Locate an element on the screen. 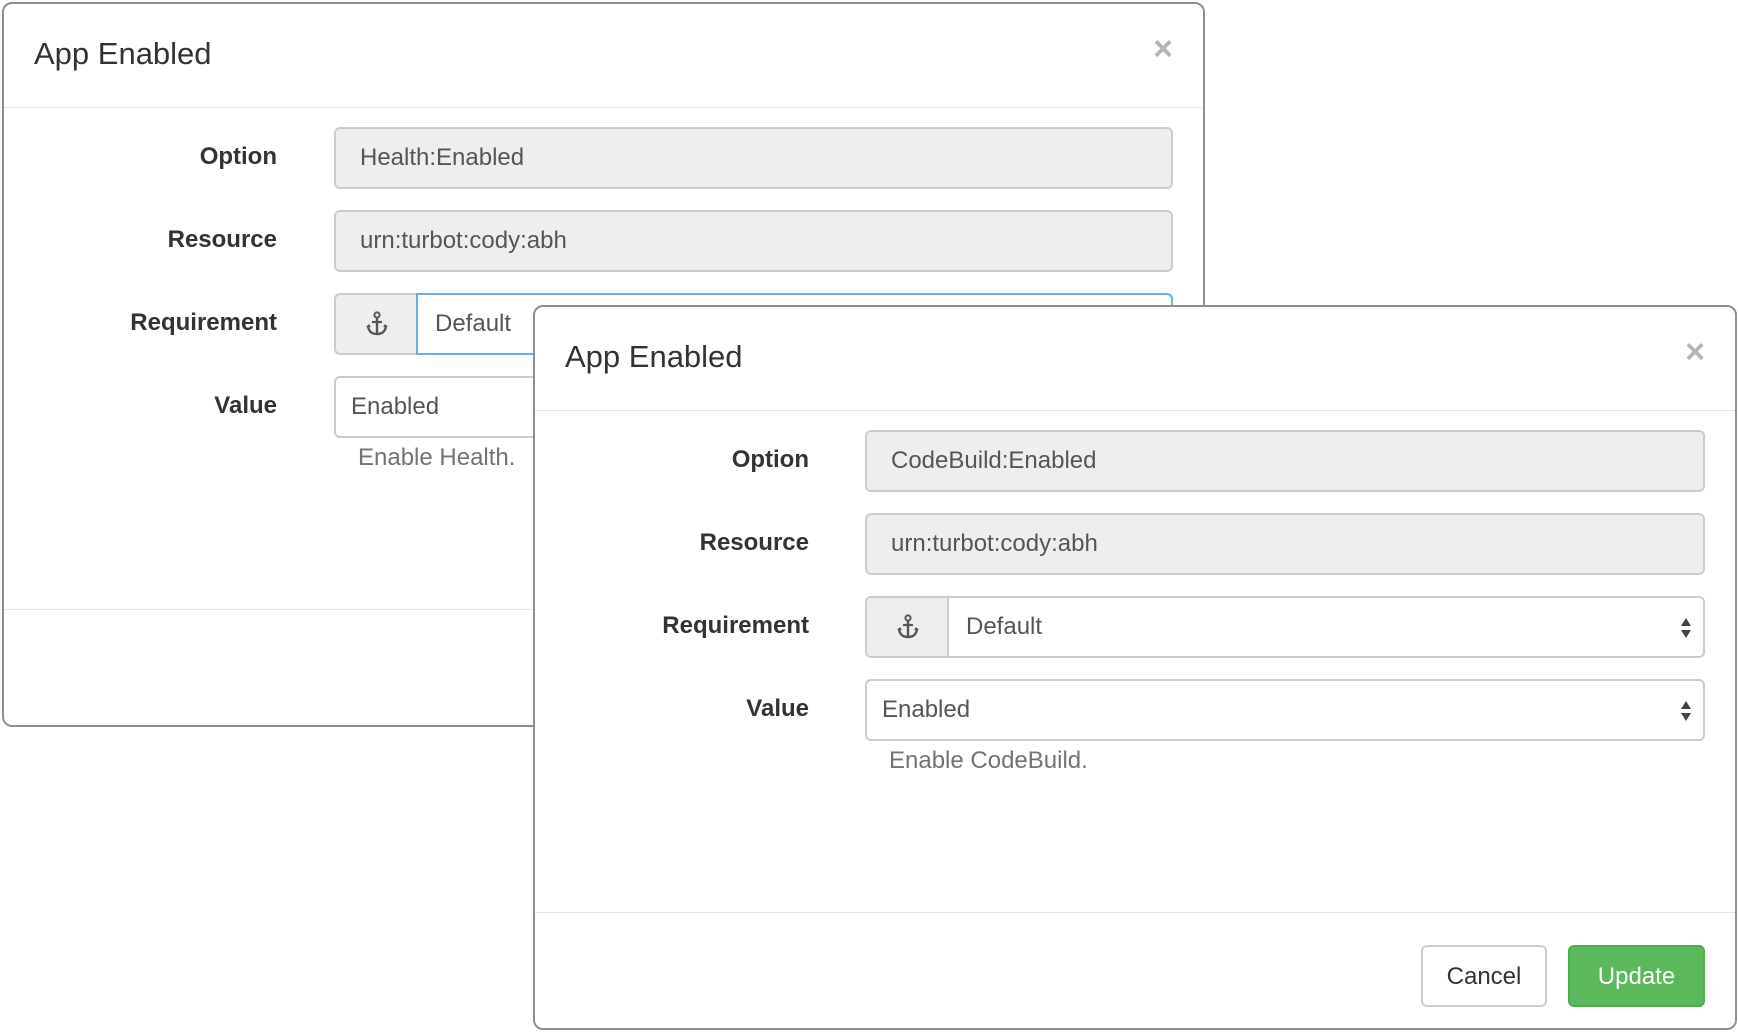 This screenshot has width=1738, height=1034. front-requirement-label: Requirement is located at coordinates (735, 625).